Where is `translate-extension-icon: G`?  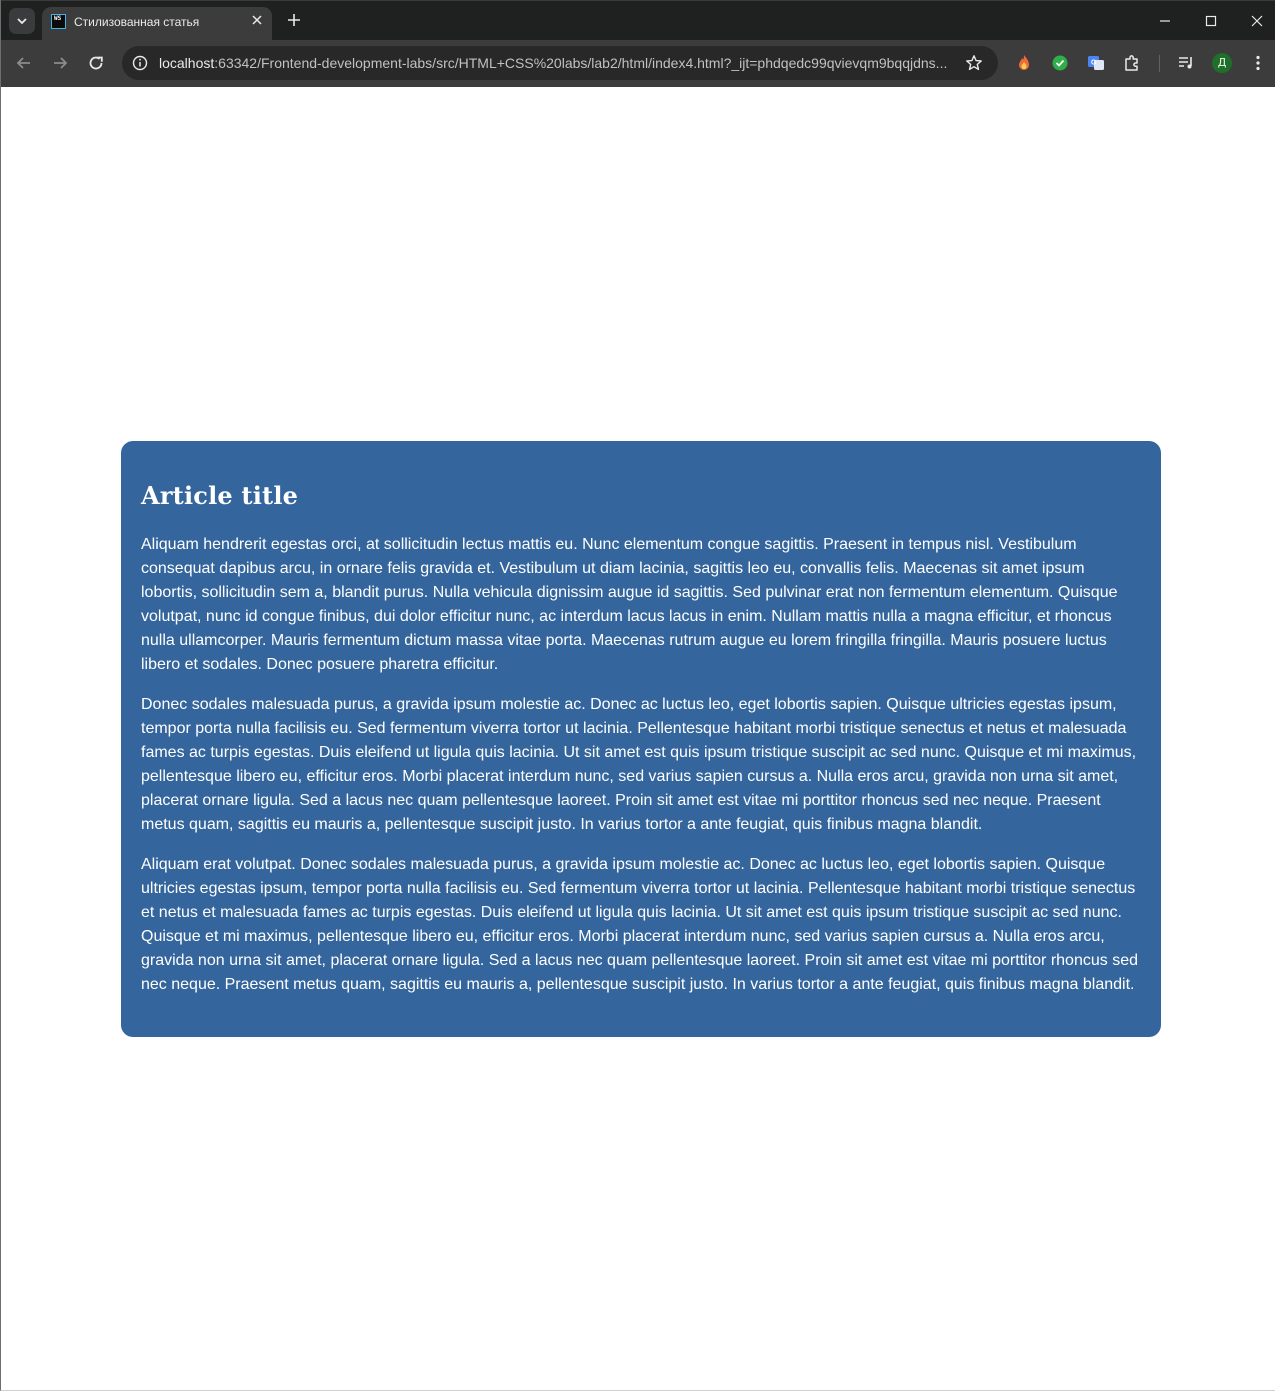
translate-extension-icon: G is located at coordinates (1096, 63).